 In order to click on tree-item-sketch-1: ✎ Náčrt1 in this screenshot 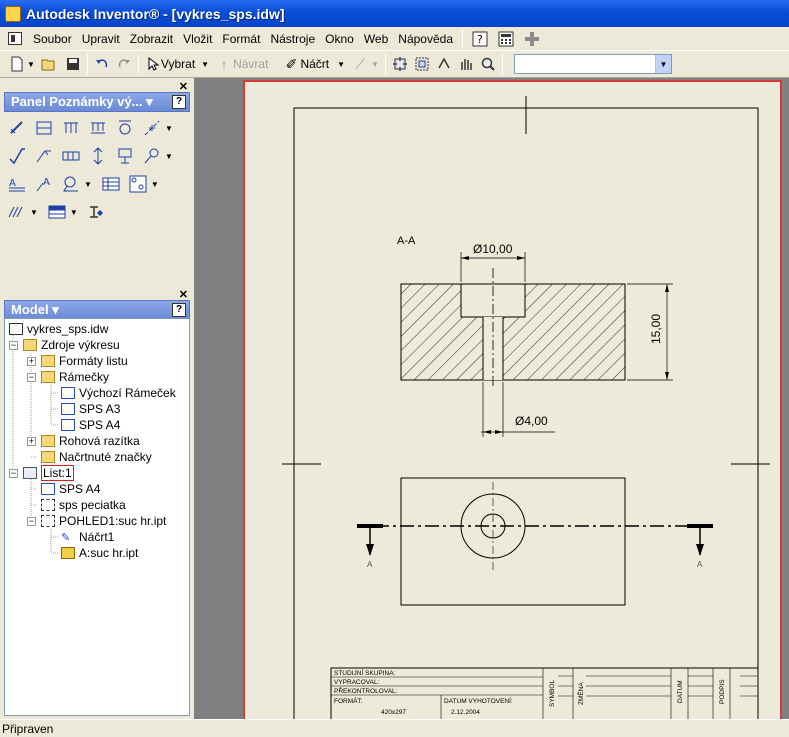, I will do `click(87, 537)`.